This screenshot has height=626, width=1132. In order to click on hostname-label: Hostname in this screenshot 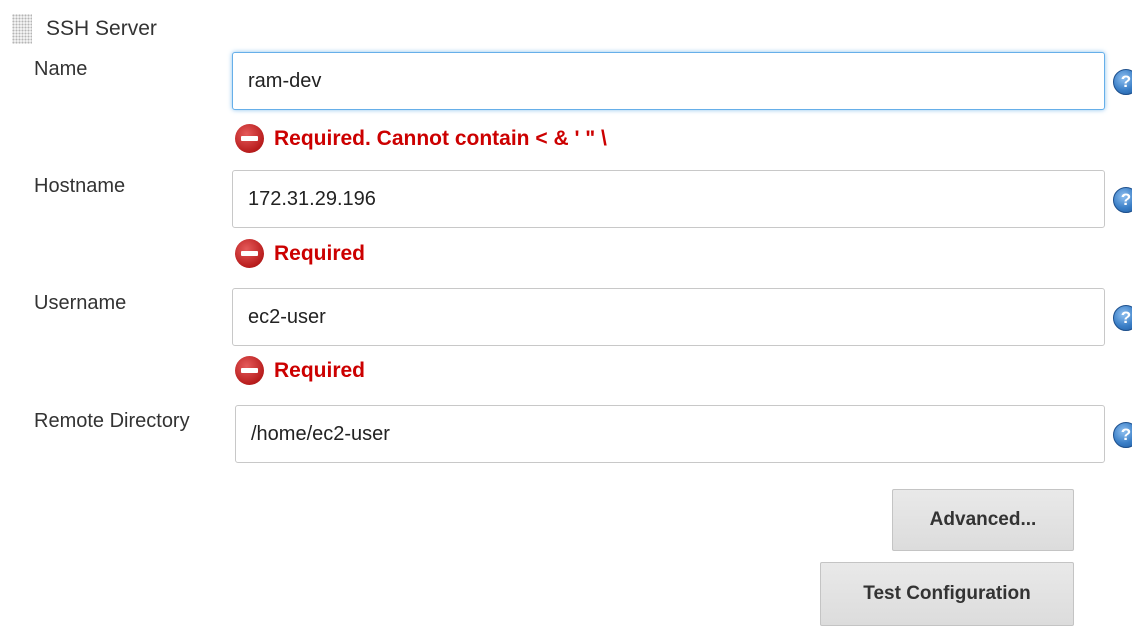, I will do `click(80, 186)`.